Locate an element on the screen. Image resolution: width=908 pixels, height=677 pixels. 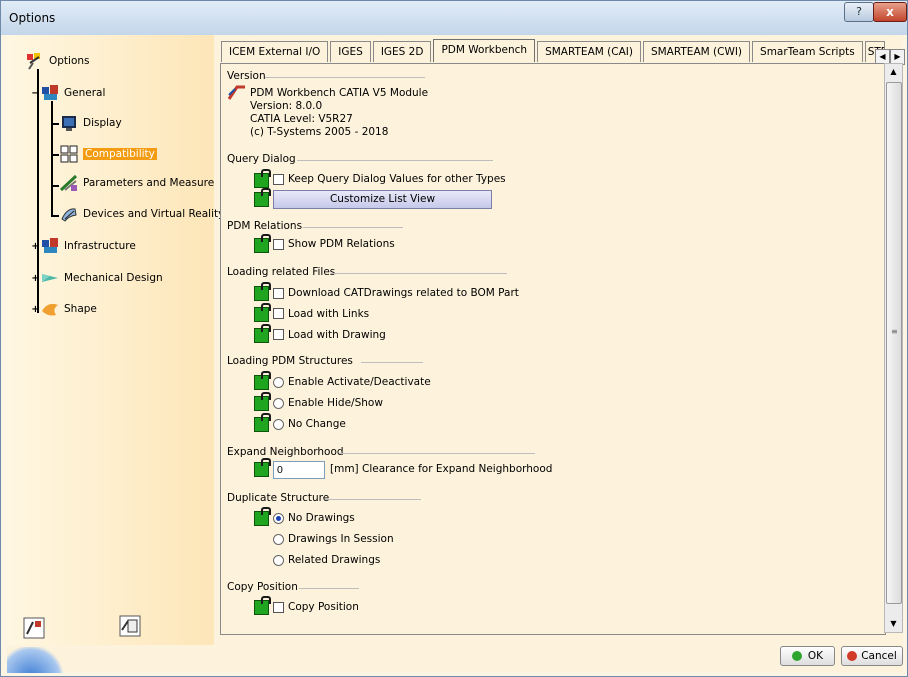
tree-item-label: Display is located at coordinates (102, 123).